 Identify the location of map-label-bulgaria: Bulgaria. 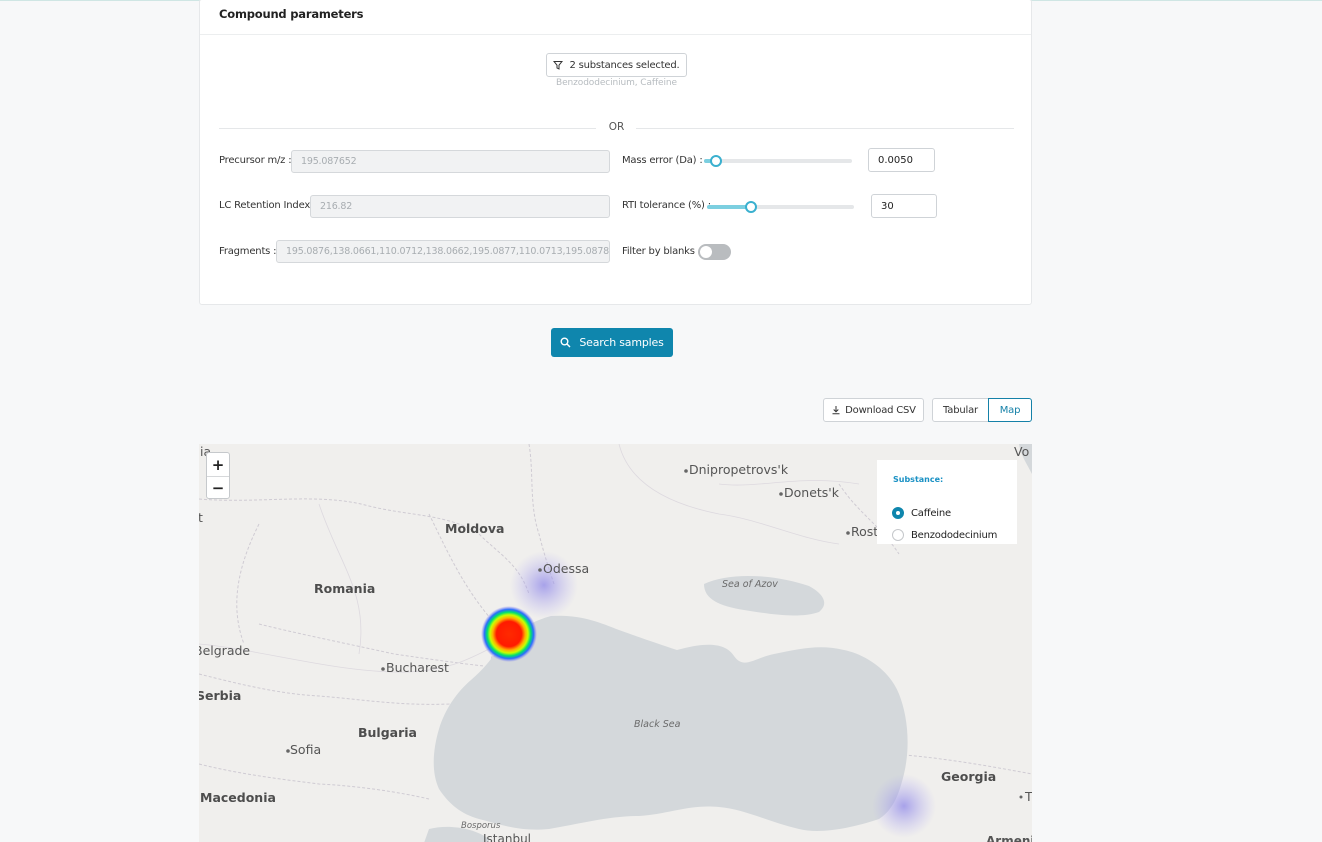
(387, 732).